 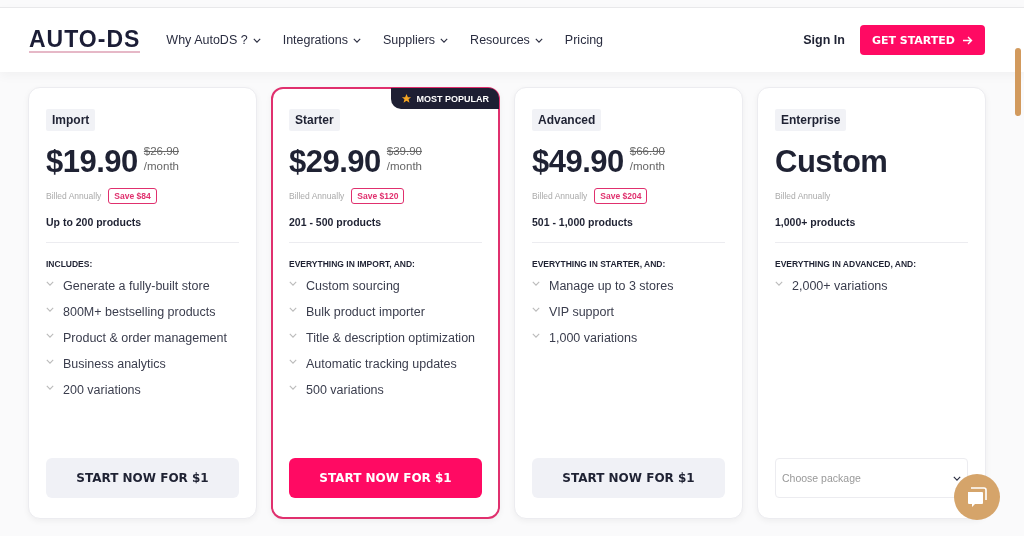 I want to click on products-limit: 201 - 500 products, so click(x=385, y=229).